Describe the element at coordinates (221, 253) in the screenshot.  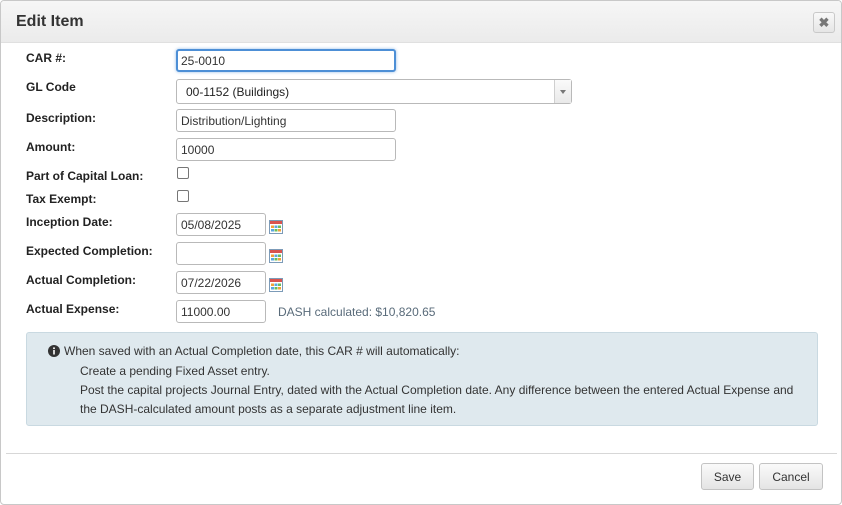
I see `expected-completion-input` at that location.